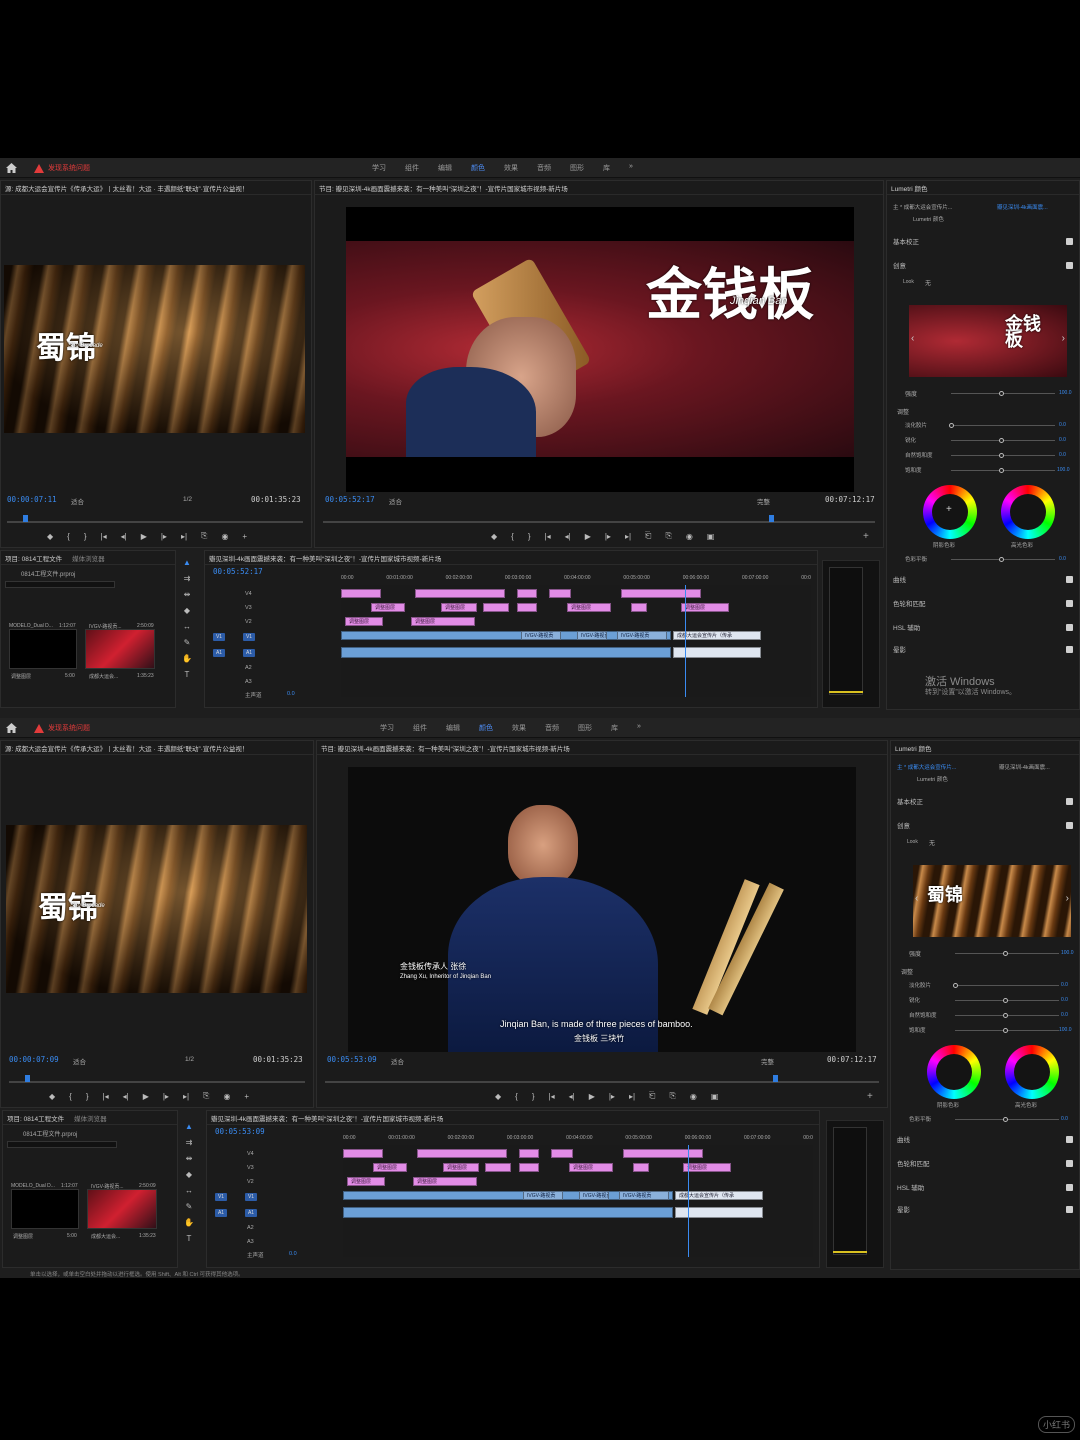 Image resolution: width=1080 pixels, height=1440 pixels. I want to click on program-timecode: 00:05:52:17, so click(350, 499).